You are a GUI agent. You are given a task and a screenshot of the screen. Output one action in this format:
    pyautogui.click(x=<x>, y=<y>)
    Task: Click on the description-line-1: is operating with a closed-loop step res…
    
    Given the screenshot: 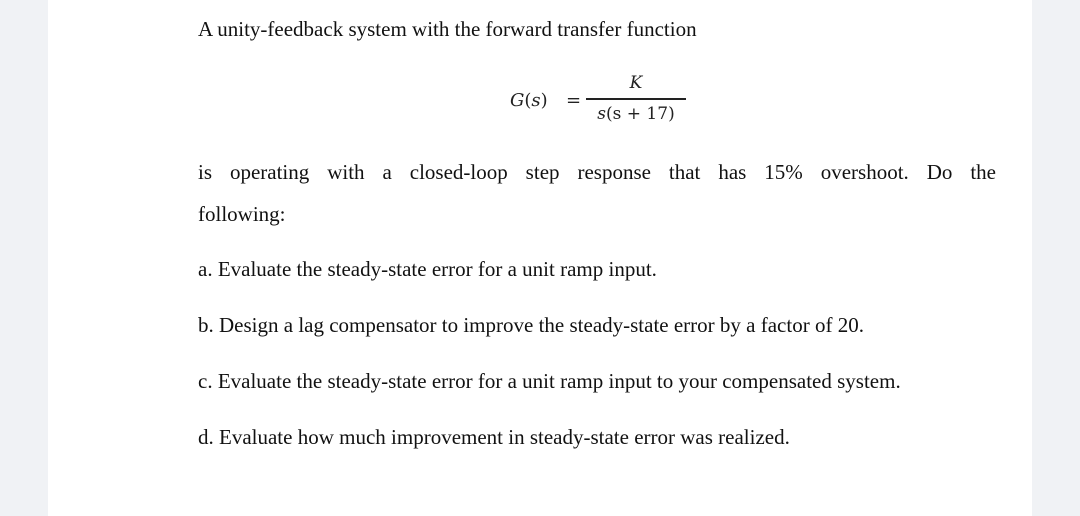 What is the action you would take?
    pyautogui.click(x=597, y=172)
    